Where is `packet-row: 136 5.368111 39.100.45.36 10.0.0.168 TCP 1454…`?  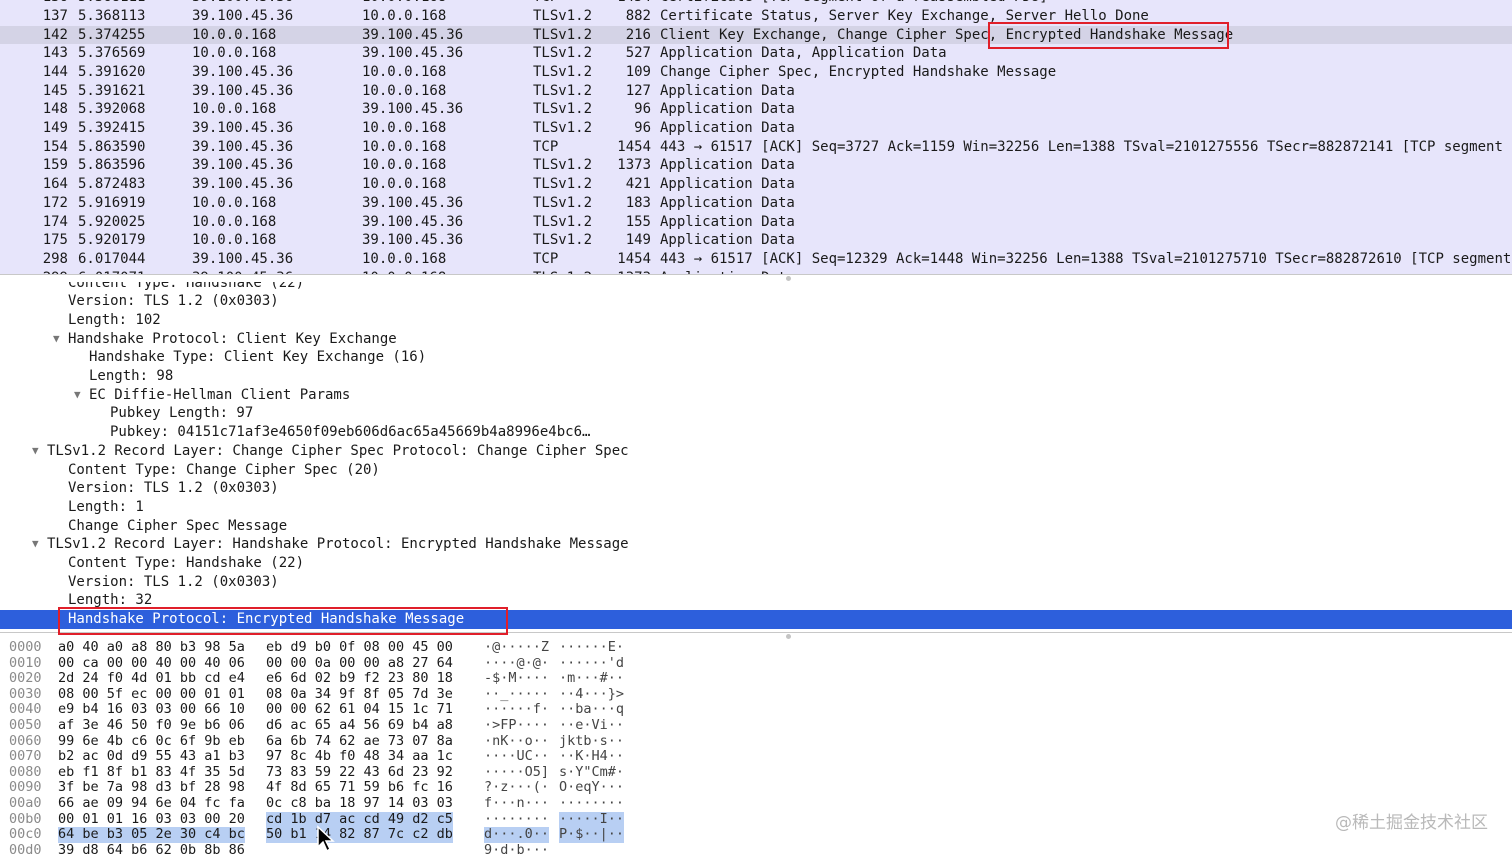 packet-row: 136 5.368111 39.100.45.36 10.0.0.168 TCP 1454… is located at coordinates (756, 3).